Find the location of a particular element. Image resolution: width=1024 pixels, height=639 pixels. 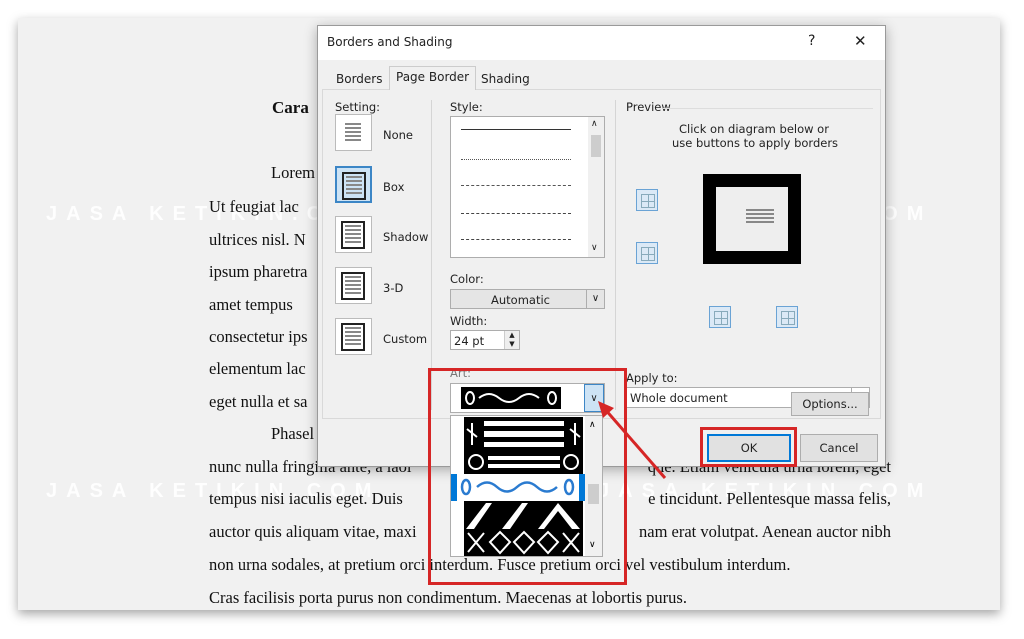

tab-page-border: Page Border is located at coordinates (433, 78).